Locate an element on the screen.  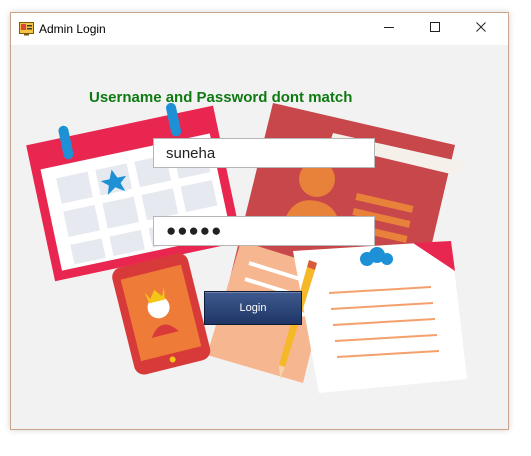
username-value: suneha is located at coordinates (191, 153).